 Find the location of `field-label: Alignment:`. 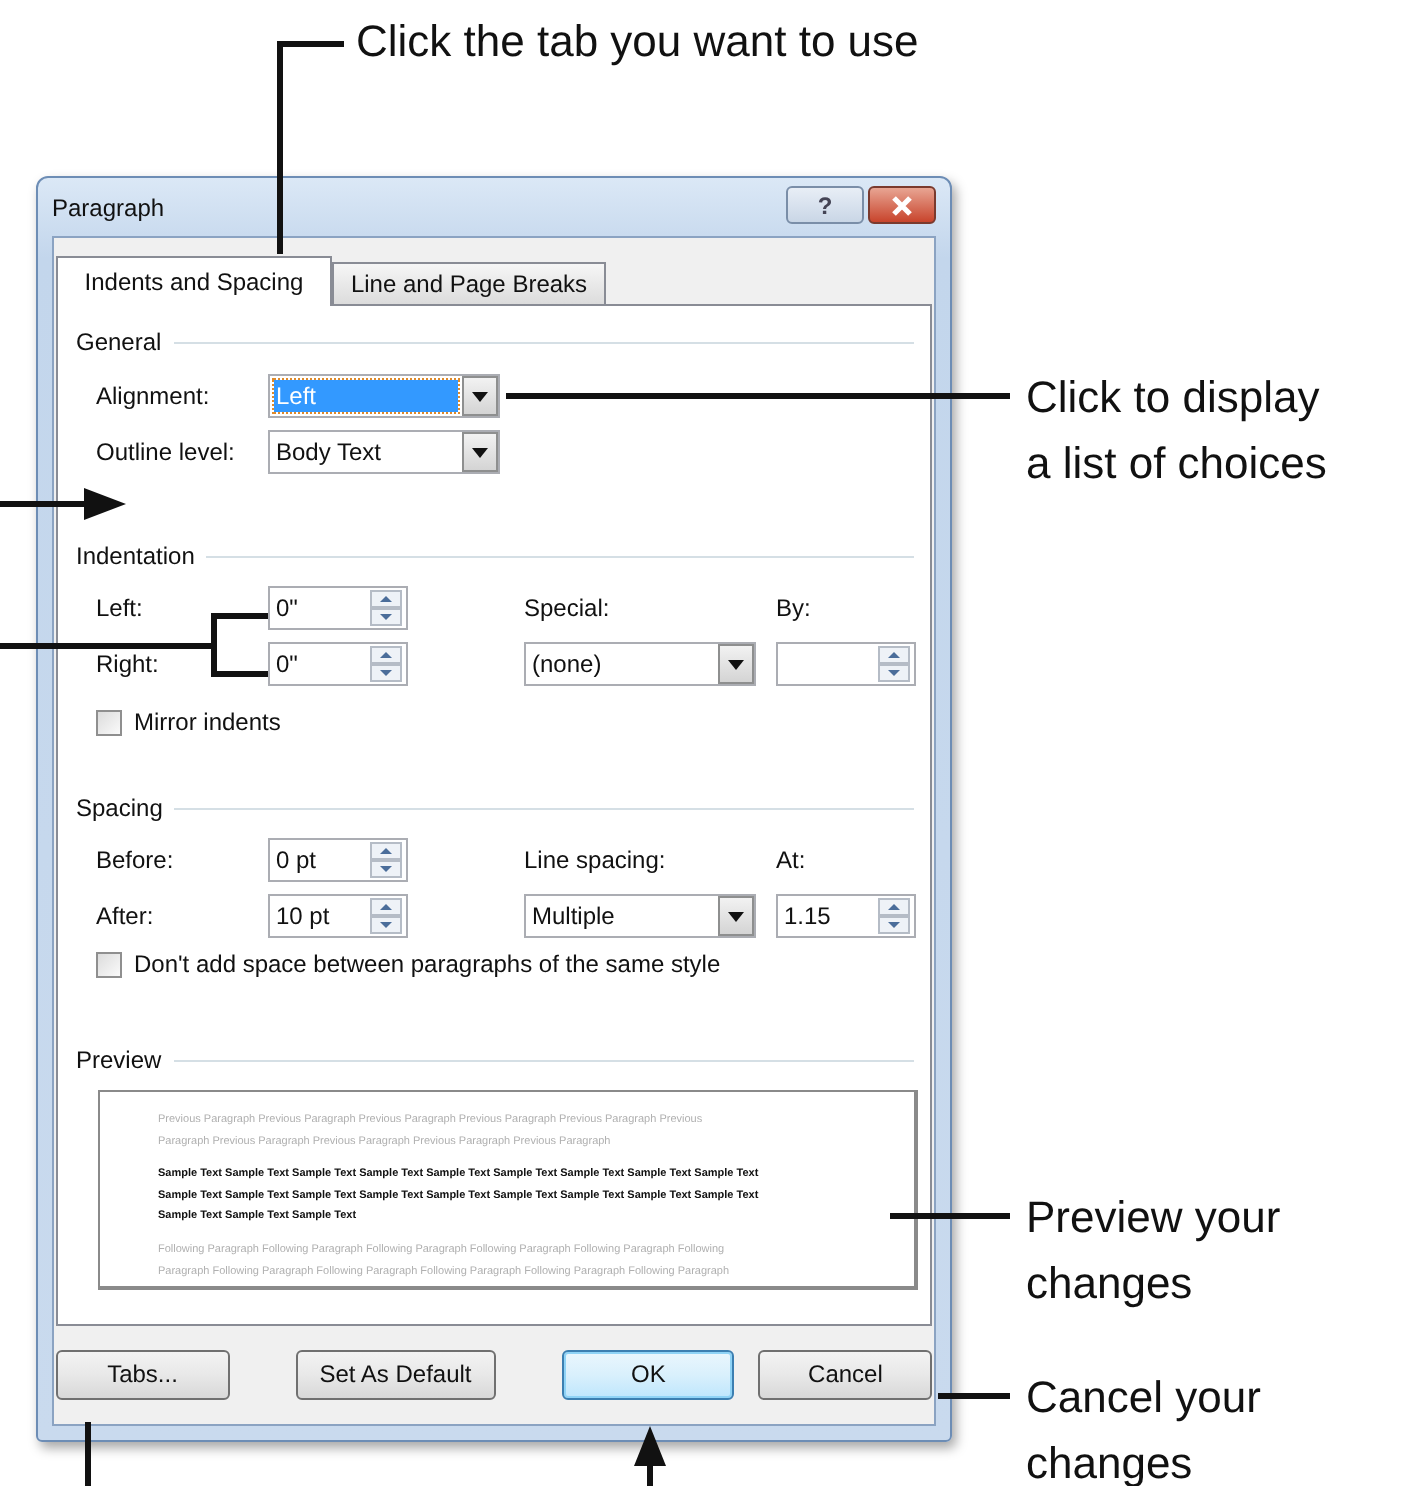

field-label: Alignment: is located at coordinates (154, 396).